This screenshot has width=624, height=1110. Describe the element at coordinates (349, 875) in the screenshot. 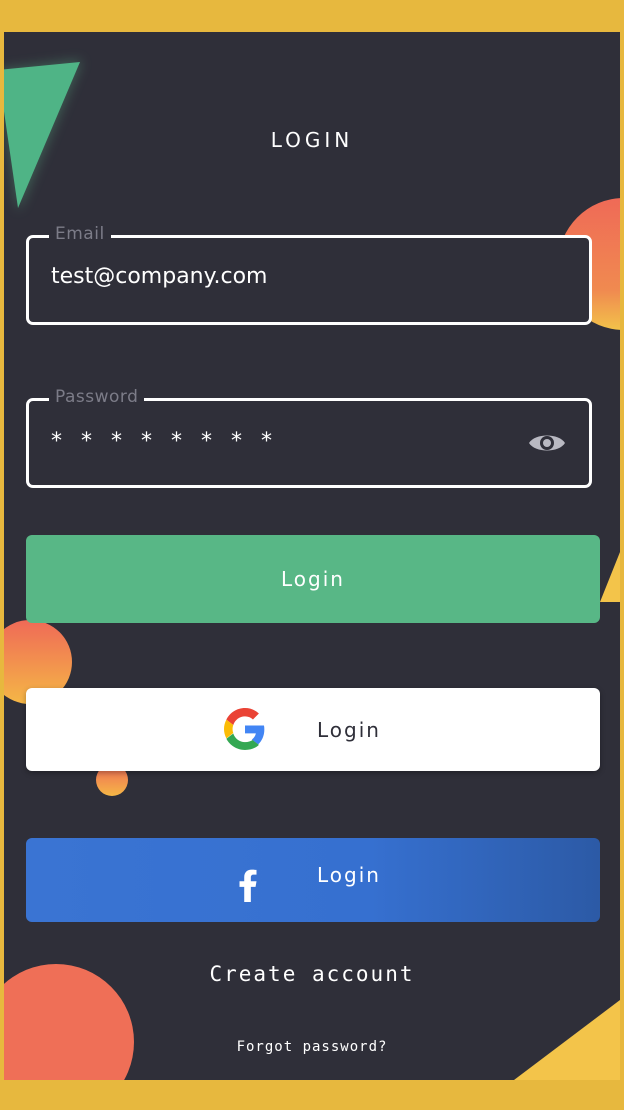

I see `facebook-button-label: Login` at that location.